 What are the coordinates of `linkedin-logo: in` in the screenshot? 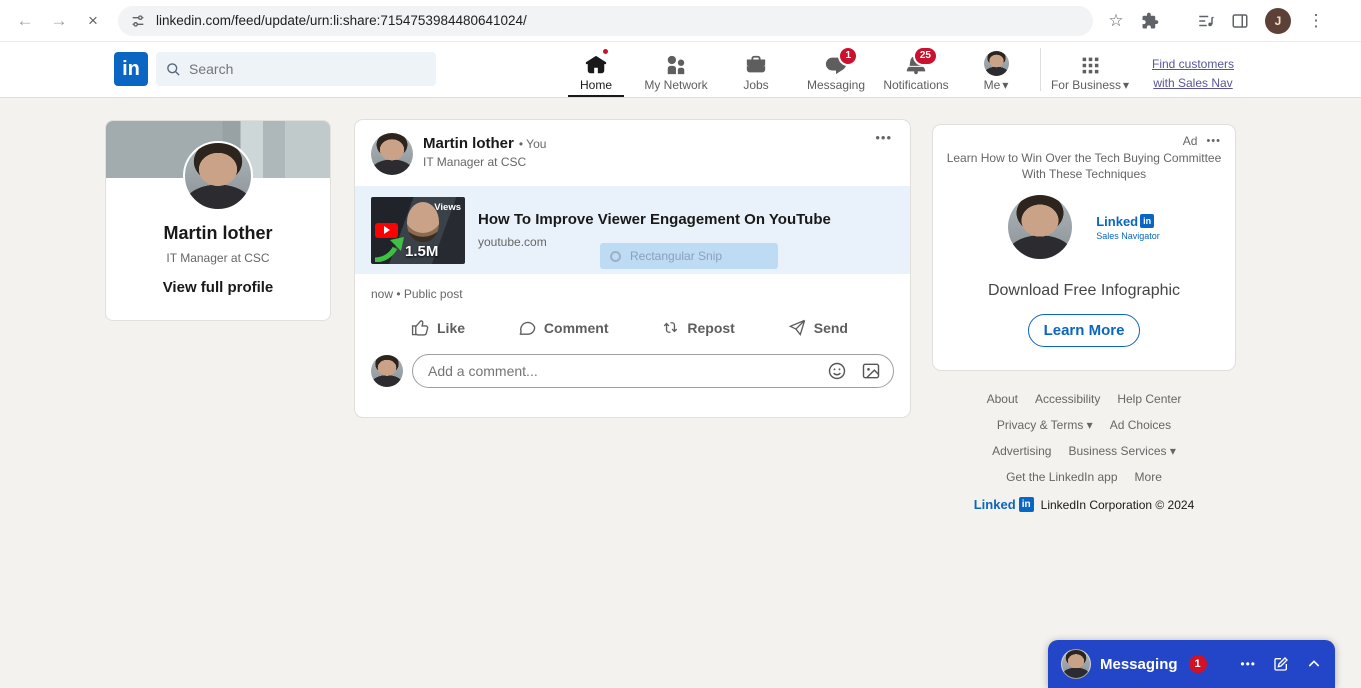 It's located at (131, 69).